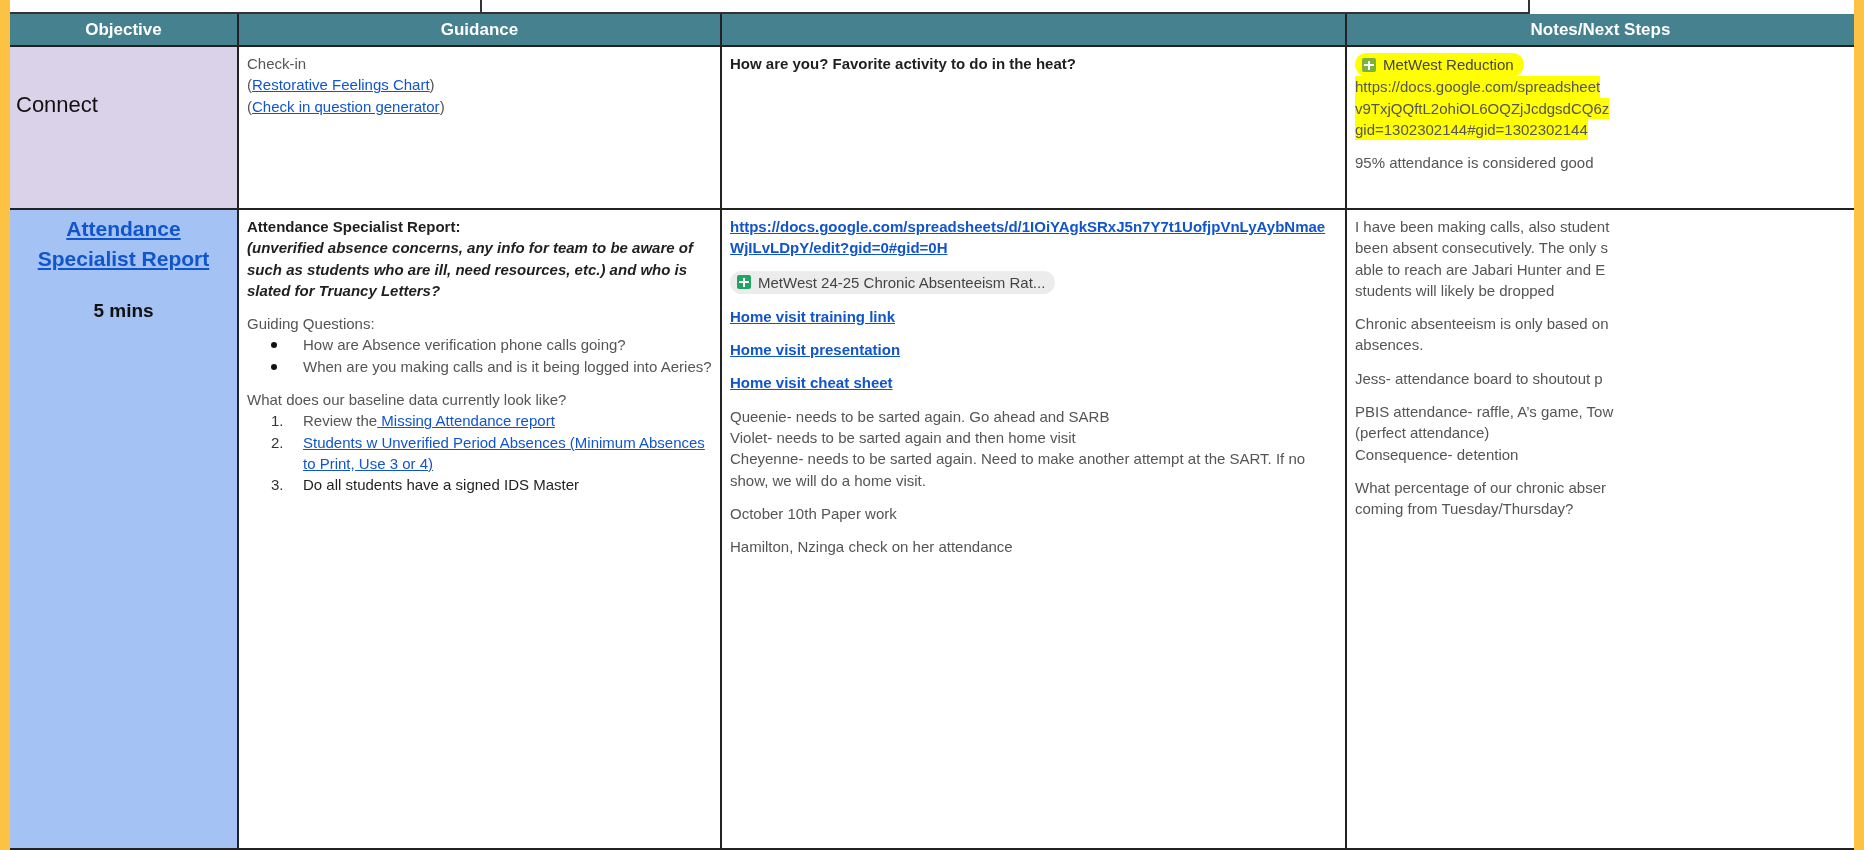 The height and width of the screenshot is (850, 1864). Describe the element at coordinates (1389, 345) in the screenshot. I see `note-line: absences.` at that location.